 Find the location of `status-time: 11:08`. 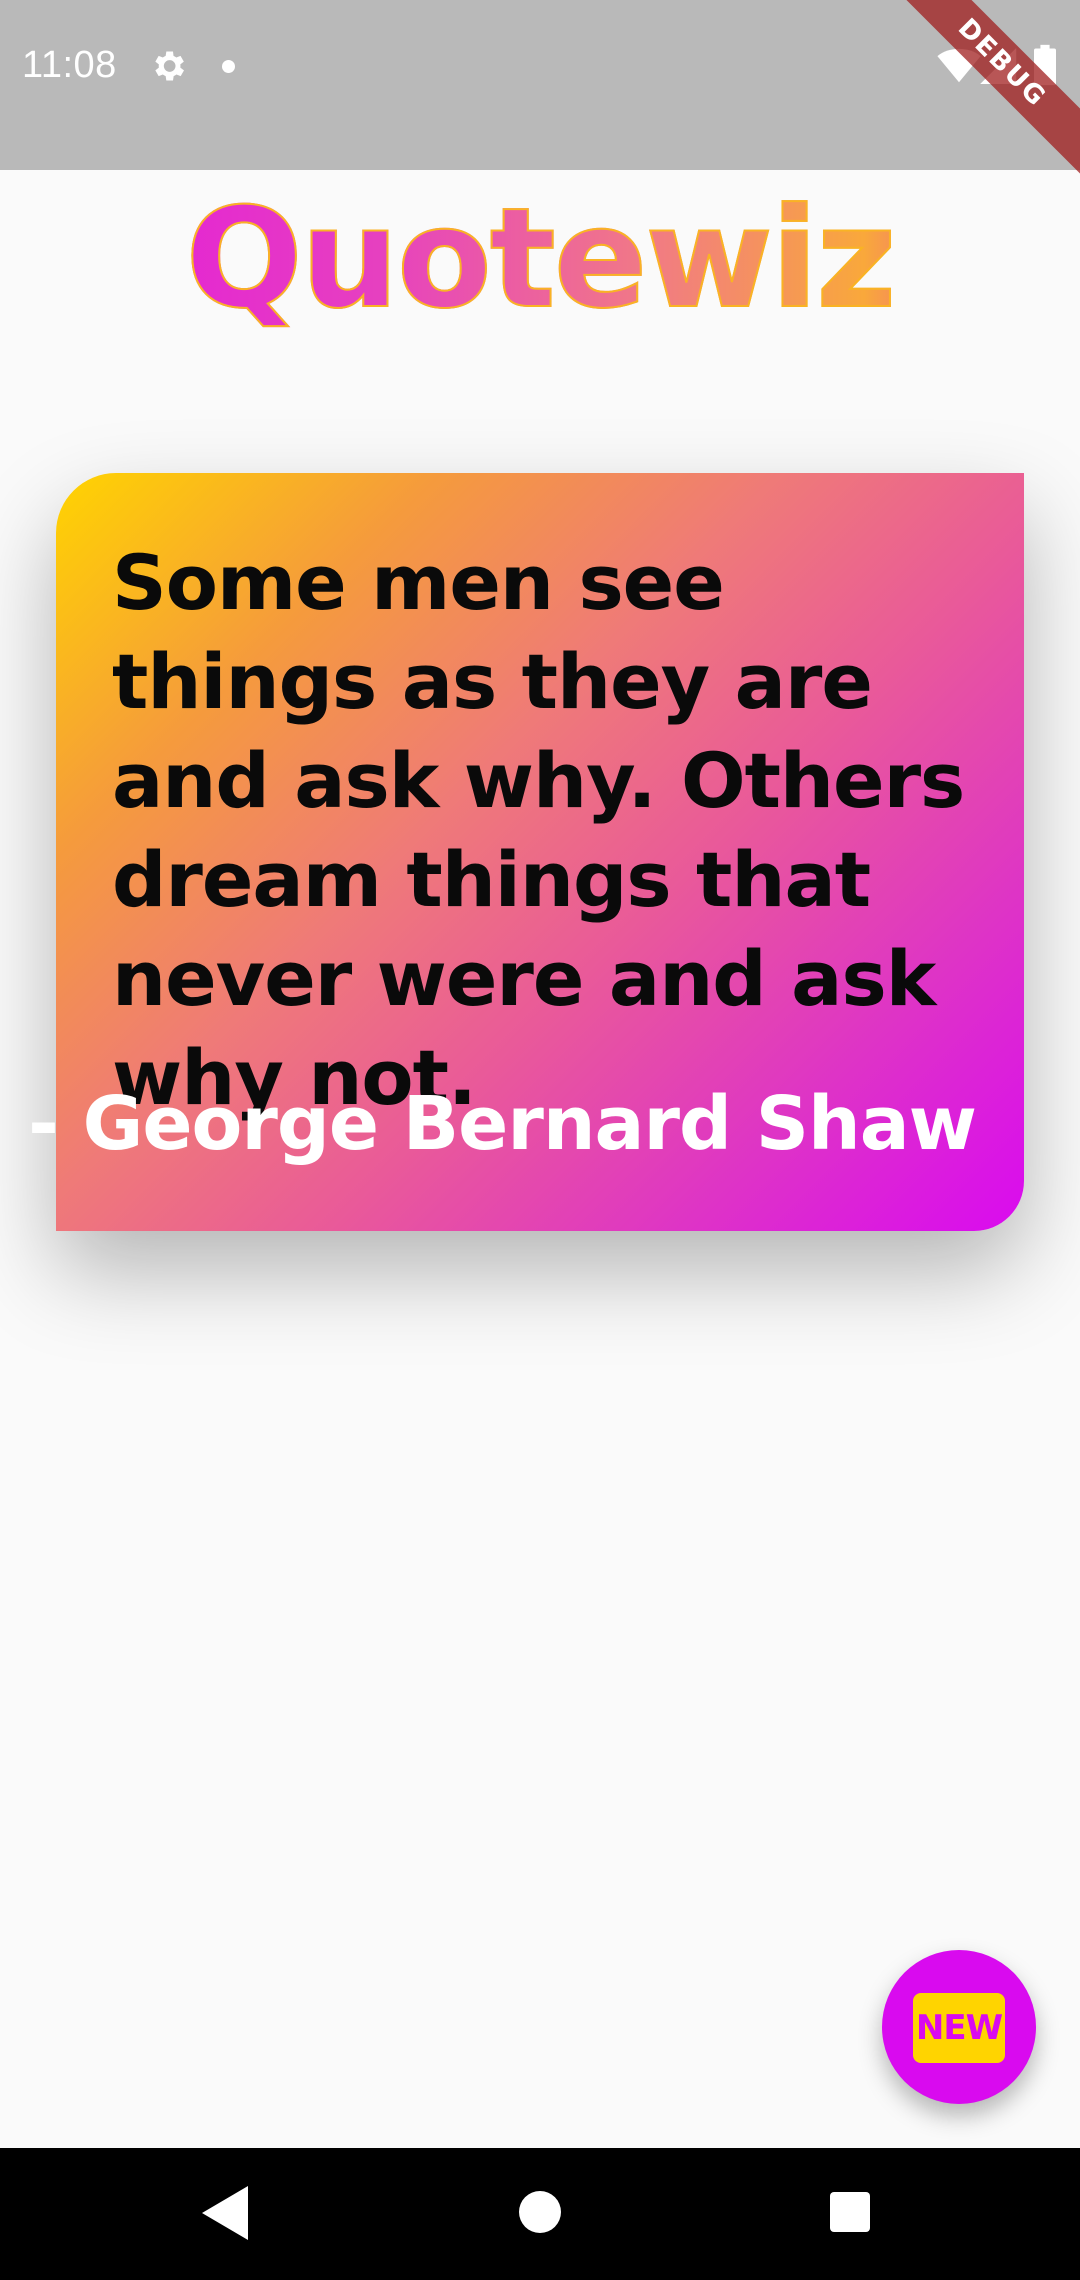

status-time: 11:08 is located at coordinates (69, 65).